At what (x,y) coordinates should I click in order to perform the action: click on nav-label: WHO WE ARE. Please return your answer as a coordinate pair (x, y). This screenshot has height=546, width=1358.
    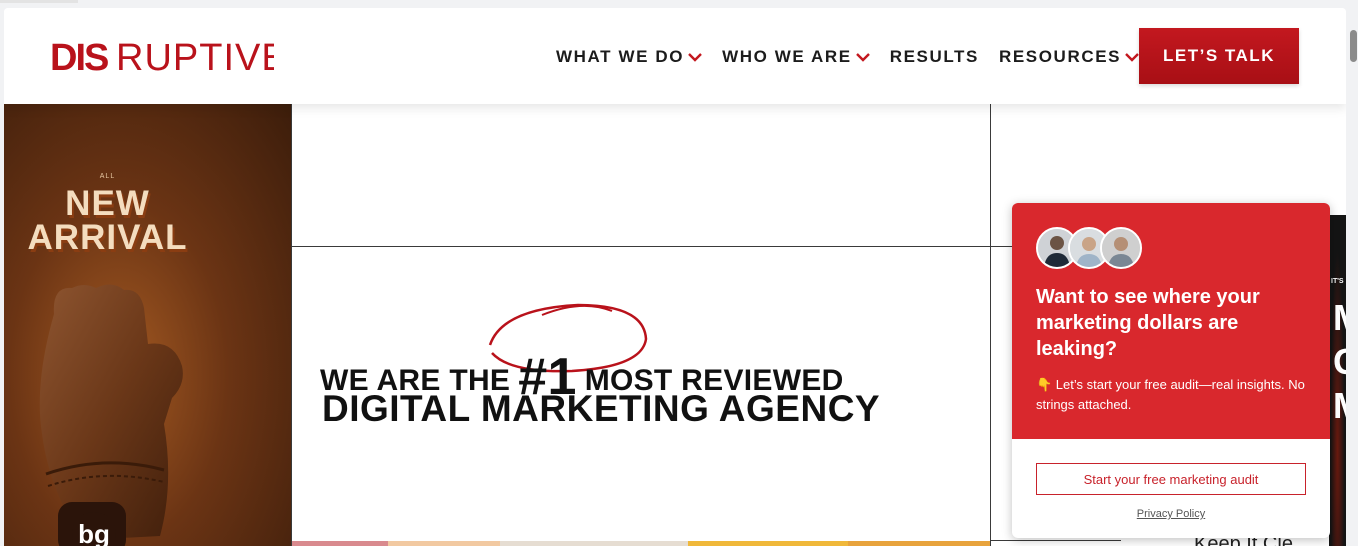
    Looking at the image, I should click on (787, 56).